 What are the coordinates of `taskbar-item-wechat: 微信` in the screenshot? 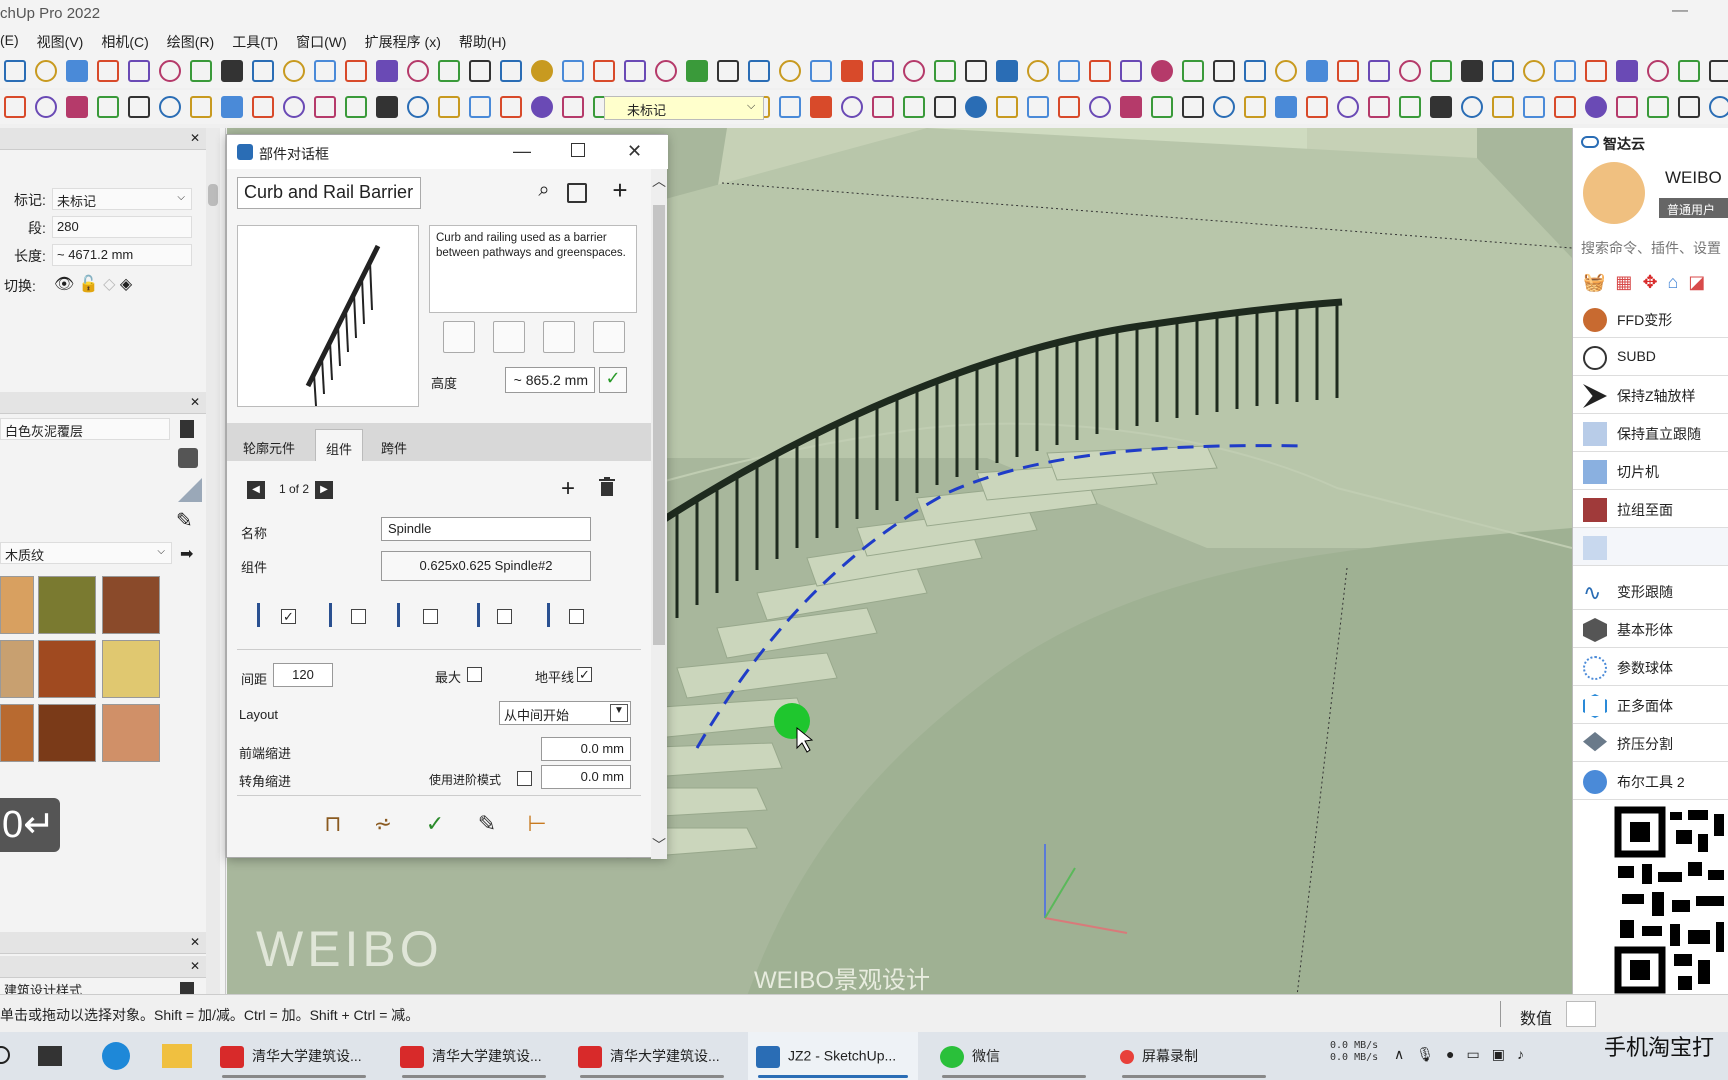 It's located at (1014, 1056).